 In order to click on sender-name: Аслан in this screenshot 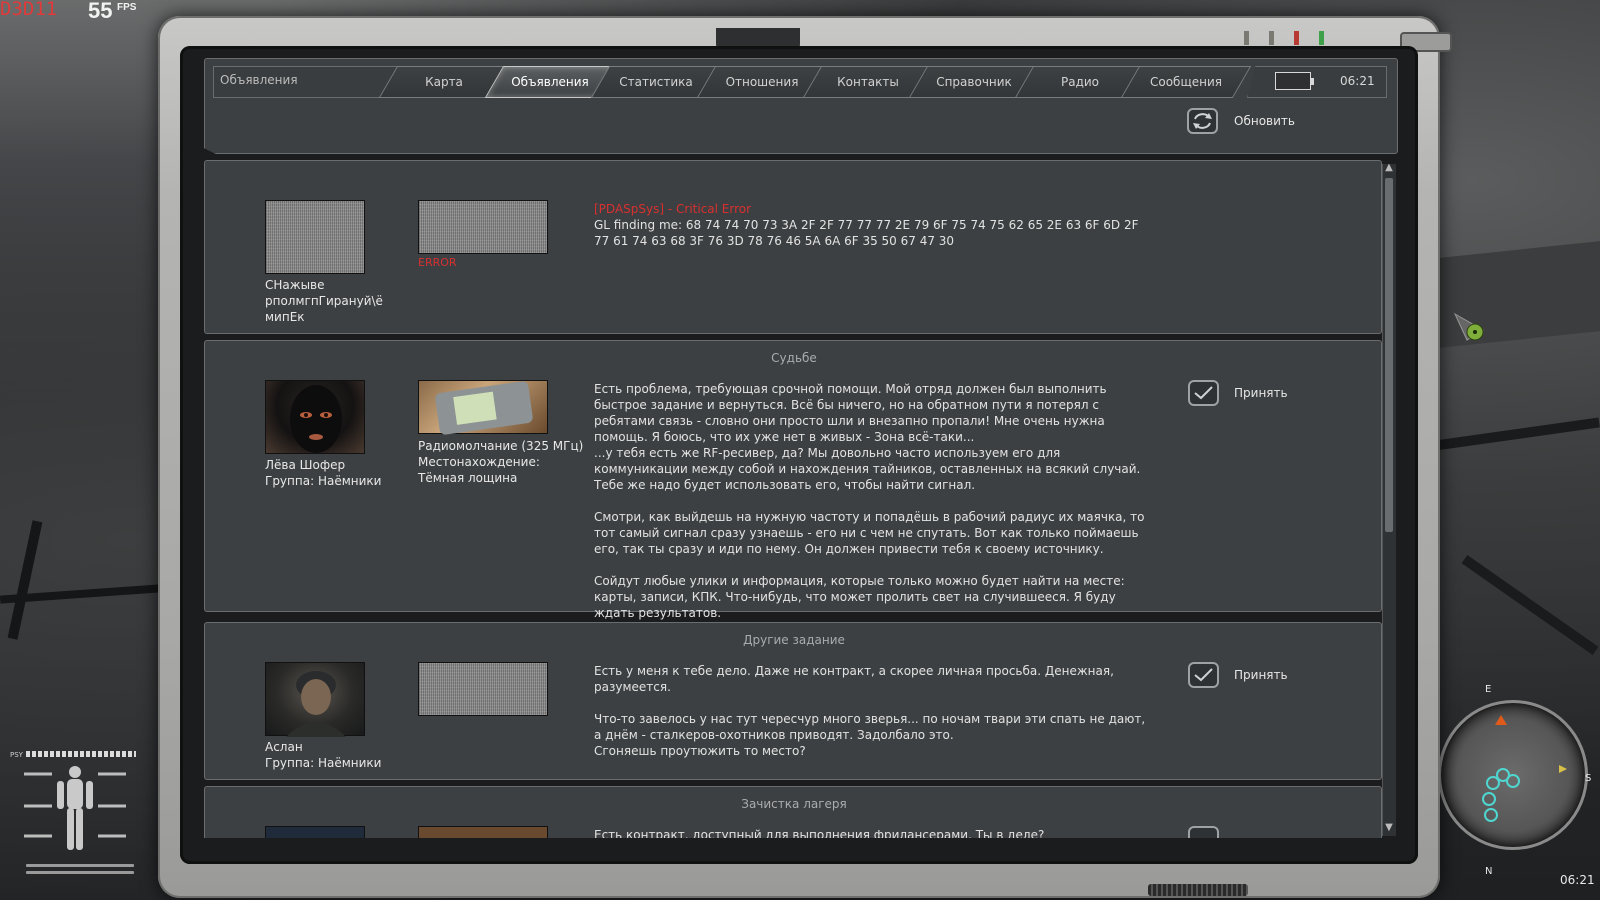, I will do `click(284, 747)`.